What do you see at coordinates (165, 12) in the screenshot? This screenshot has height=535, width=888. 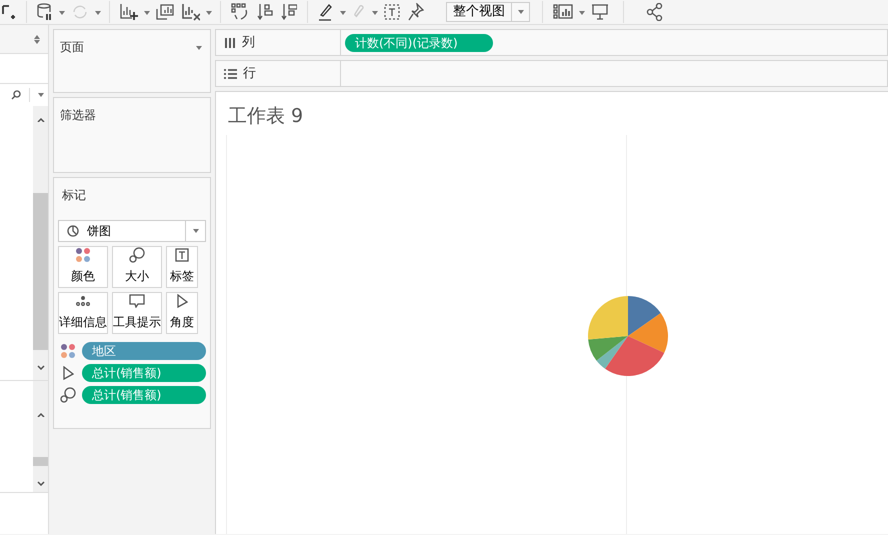 I see `duplicate-sheet-icon` at bounding box center [165, 12].